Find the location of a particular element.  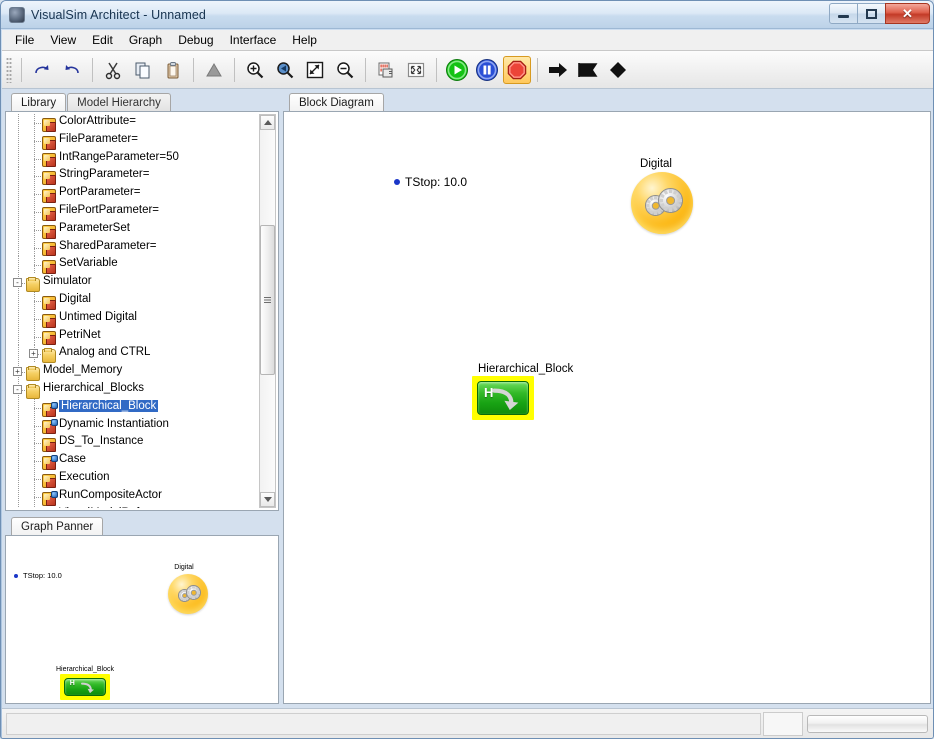

tree-item: FileParameter= is located at coordinates (134, 140).